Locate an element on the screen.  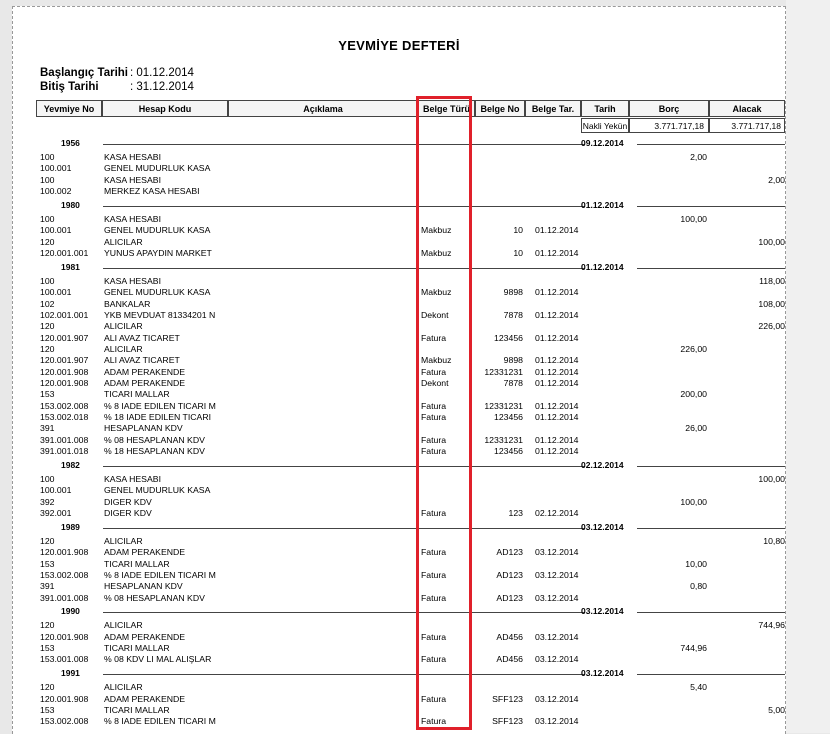
yevmiye-no: 1956 is located at coordinates (70, 143).